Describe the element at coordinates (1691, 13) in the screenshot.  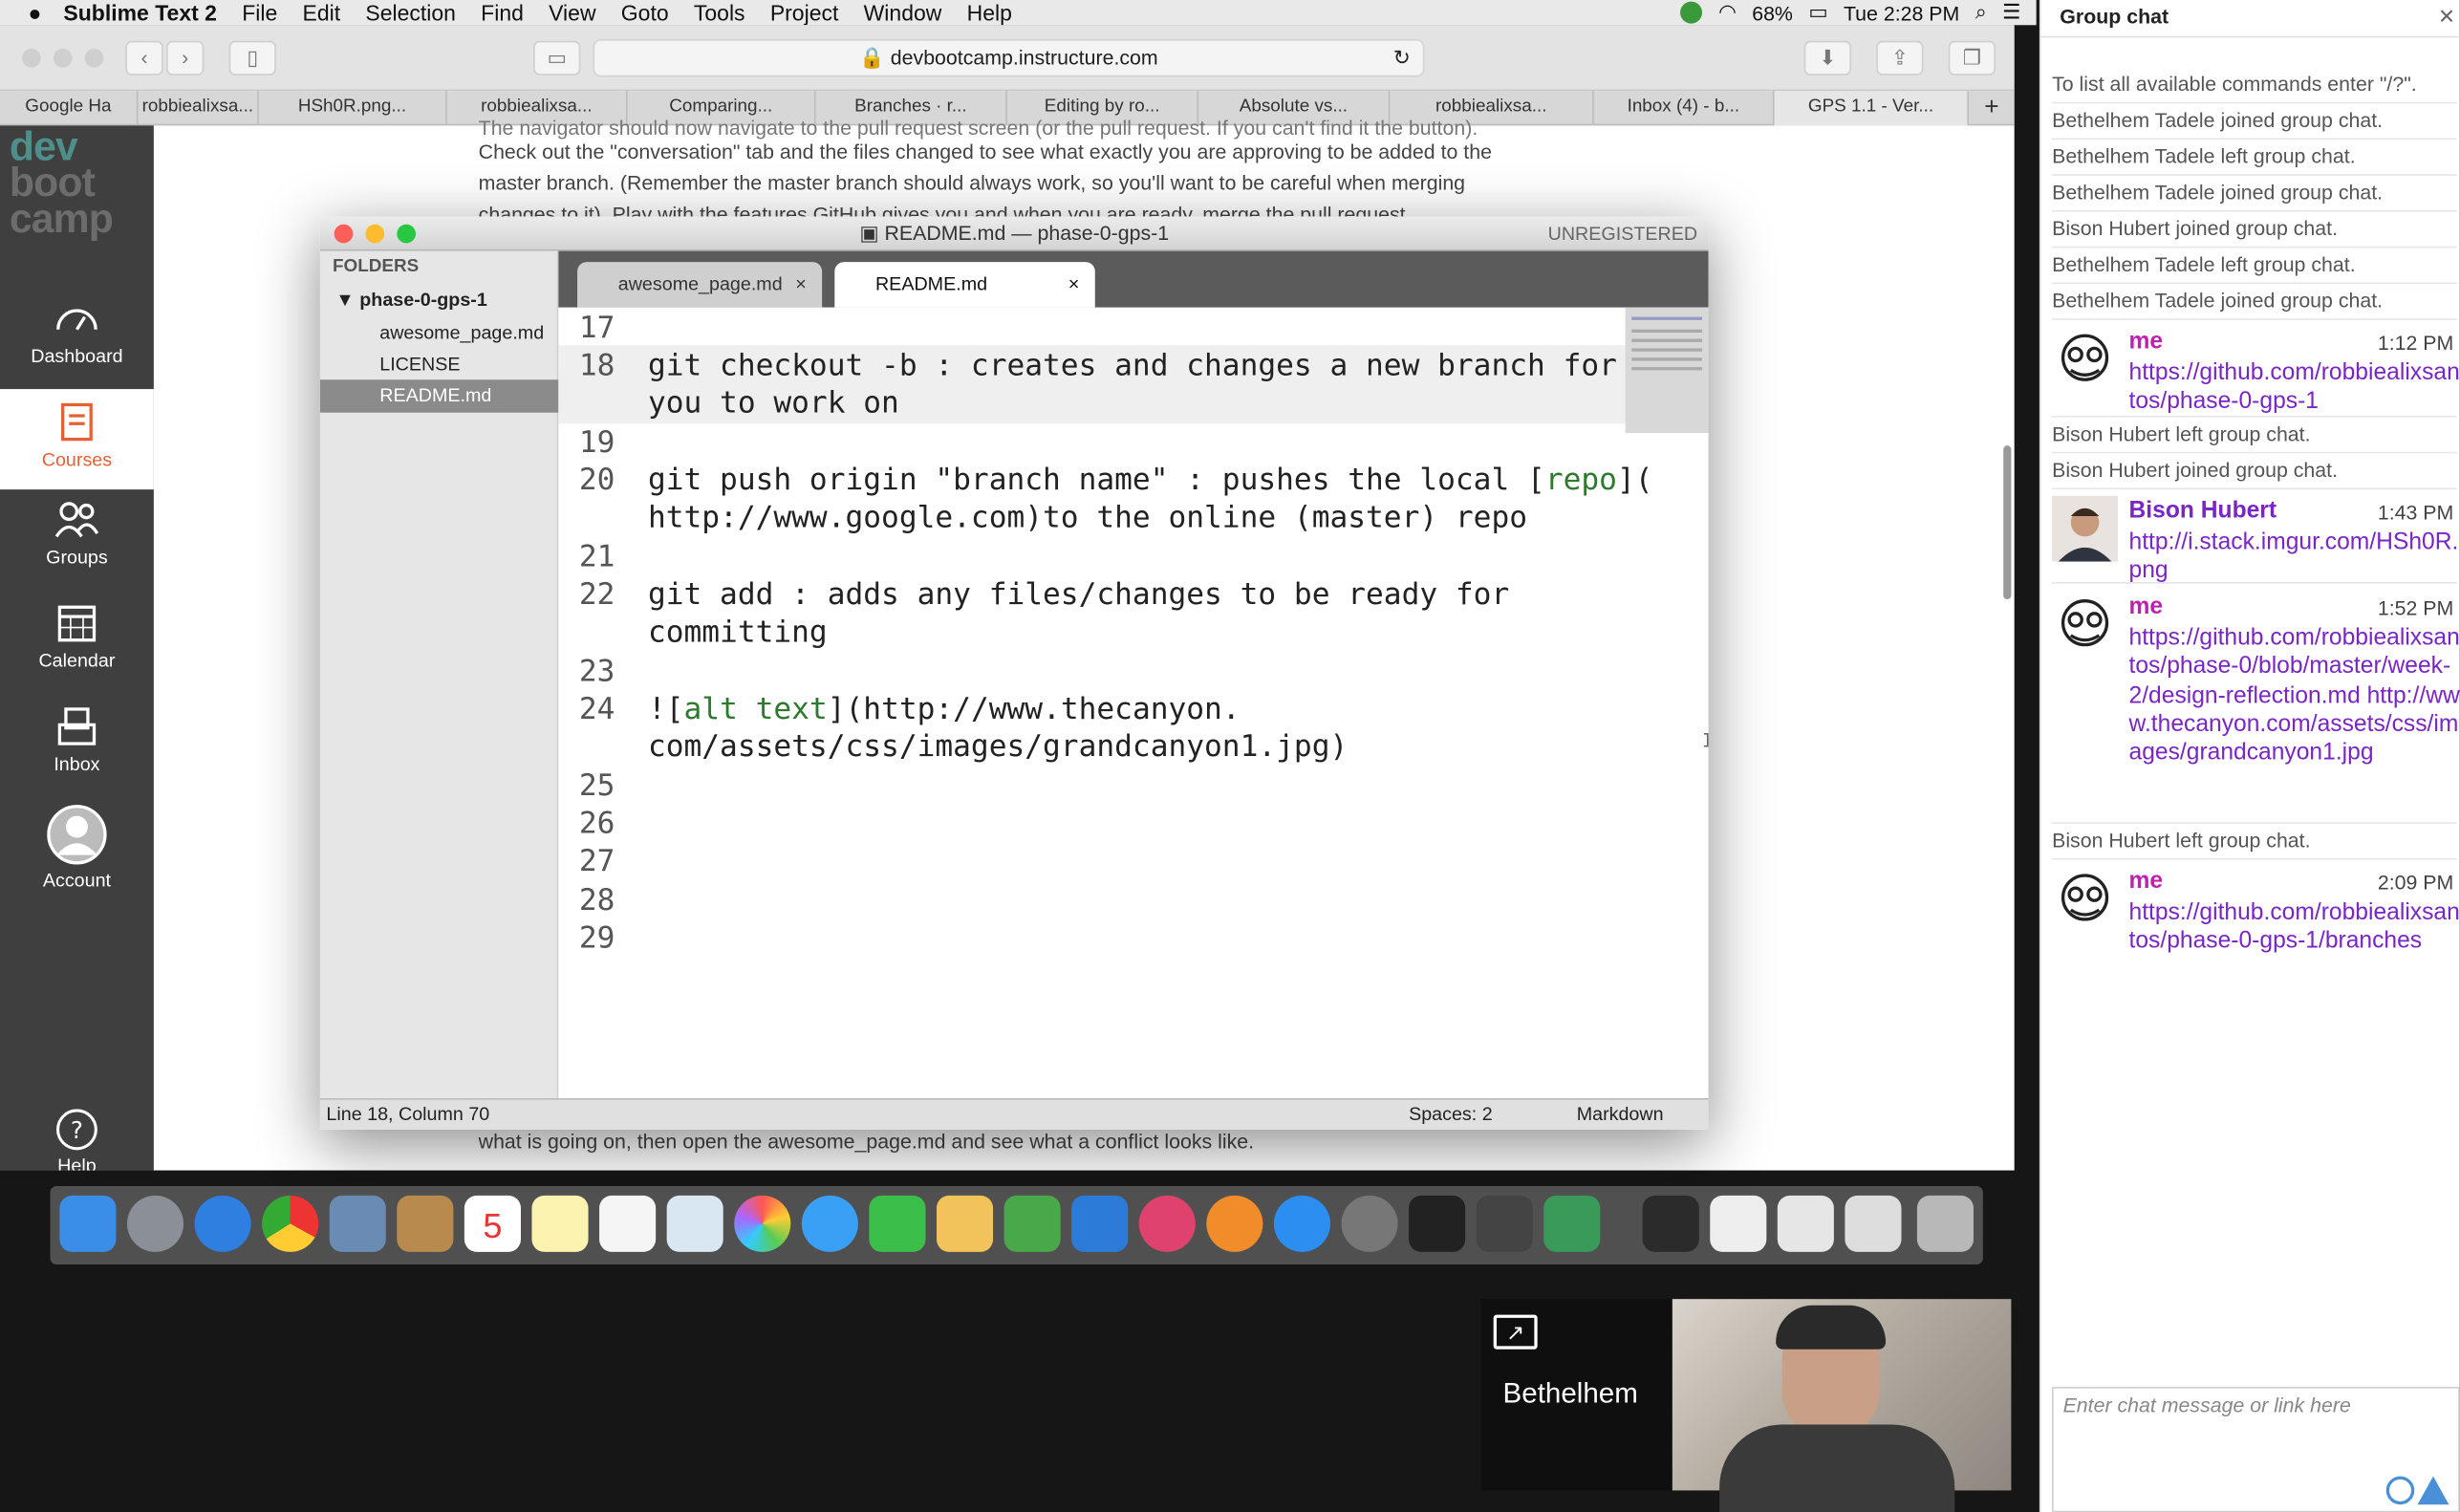
I see `status-app-icon` at that location.